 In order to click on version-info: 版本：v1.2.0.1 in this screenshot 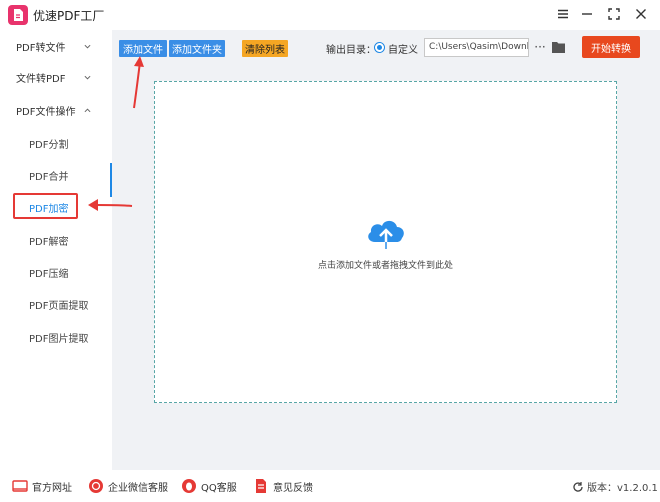, I will do `click(615, 486)`.